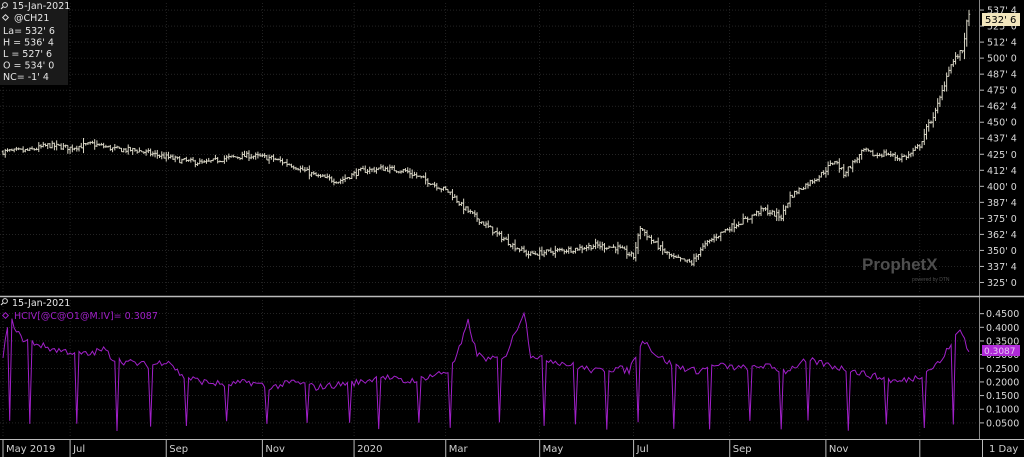  Describe the element at coordinates (1002, 59) in the screenshot. I see `y-tick-label: 500' 0` at that location.